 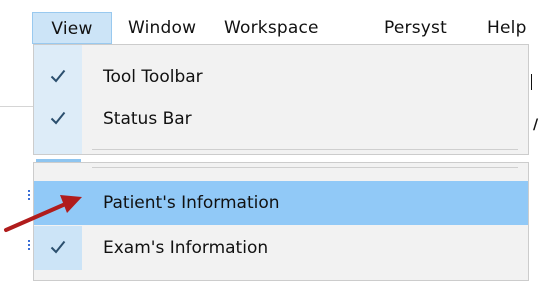 What do you see at coordinates (281, 158) in the screenshot?
I see `screenshot-crop-gap` at bounding box center [281, 158].